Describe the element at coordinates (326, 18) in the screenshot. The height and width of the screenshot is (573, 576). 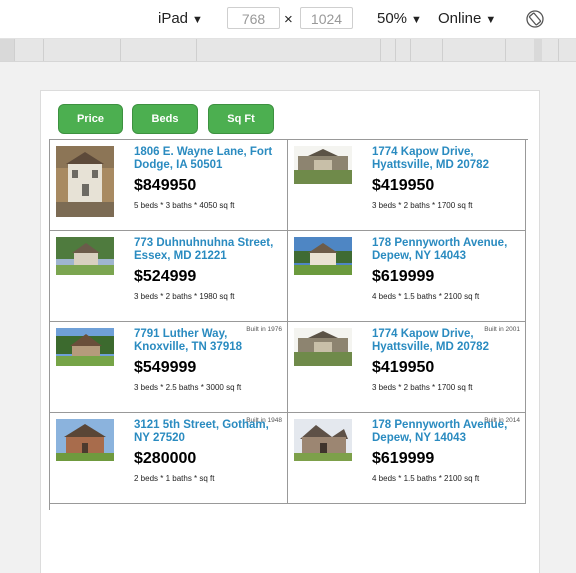
I see `height-input: 1024` at that location.